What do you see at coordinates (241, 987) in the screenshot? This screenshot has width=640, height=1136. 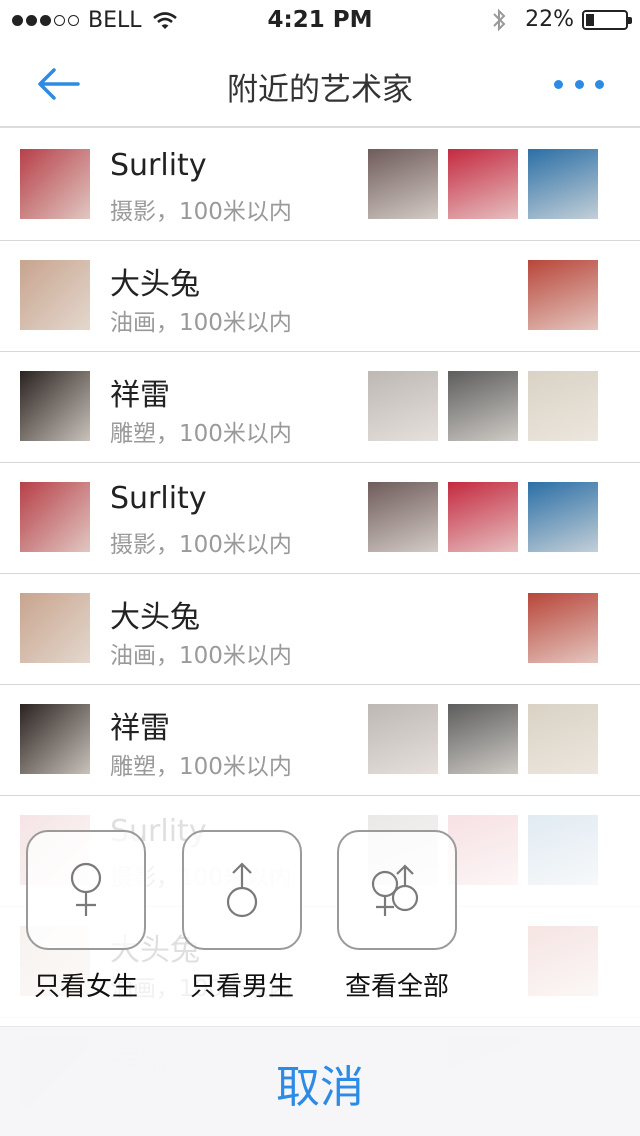 I see `filter-label: 只看男生` at bounding box center [241, 987].